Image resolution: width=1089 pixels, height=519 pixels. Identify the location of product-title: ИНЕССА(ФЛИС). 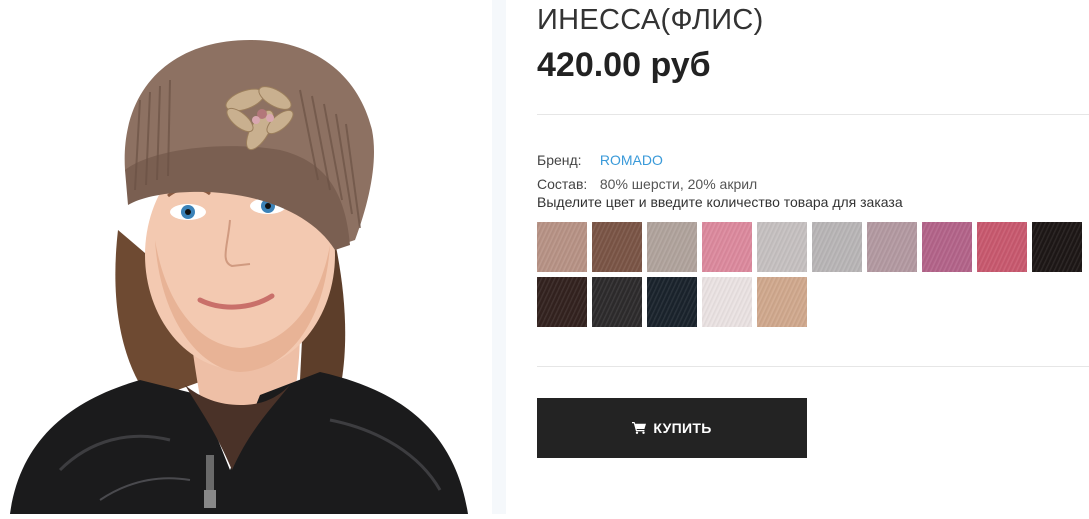
(650, 20).